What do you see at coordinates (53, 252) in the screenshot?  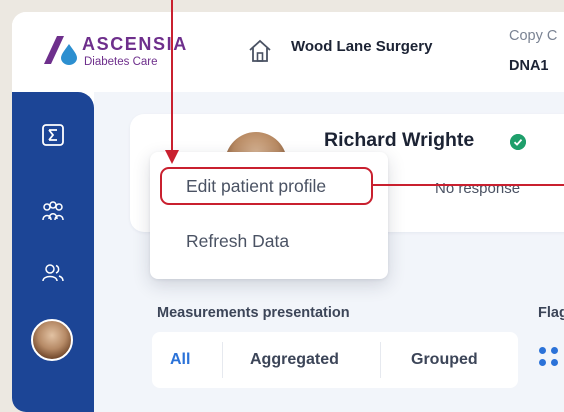 I see `sidebar` at bounding box center [53, 252].